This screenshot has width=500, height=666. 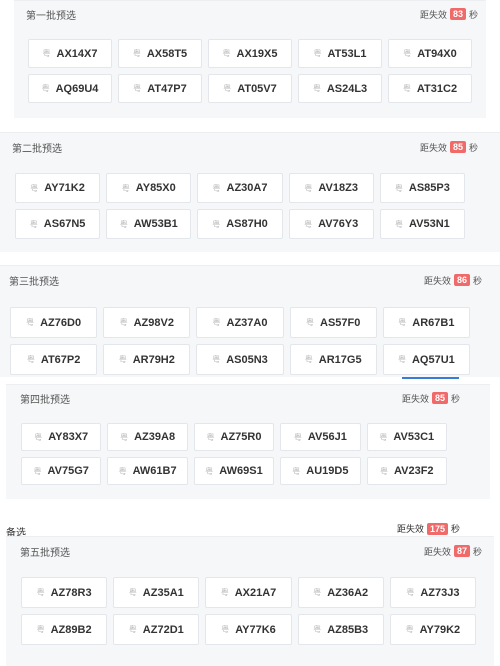 I want to click on section-1-timer-unit: 秒, so click(x=473, y=14).